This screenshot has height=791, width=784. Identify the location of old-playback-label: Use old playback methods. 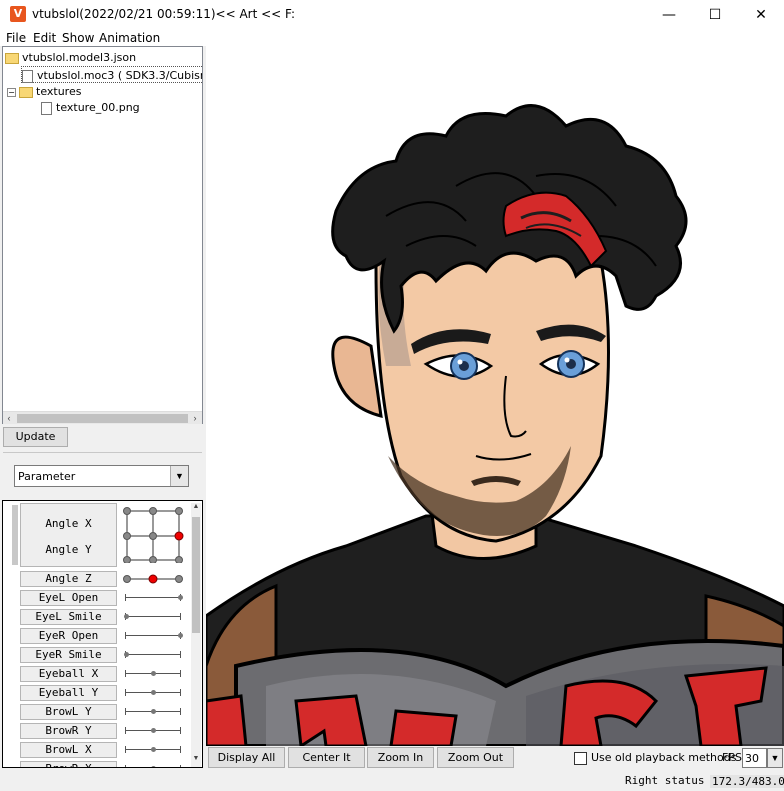
(664, 757).